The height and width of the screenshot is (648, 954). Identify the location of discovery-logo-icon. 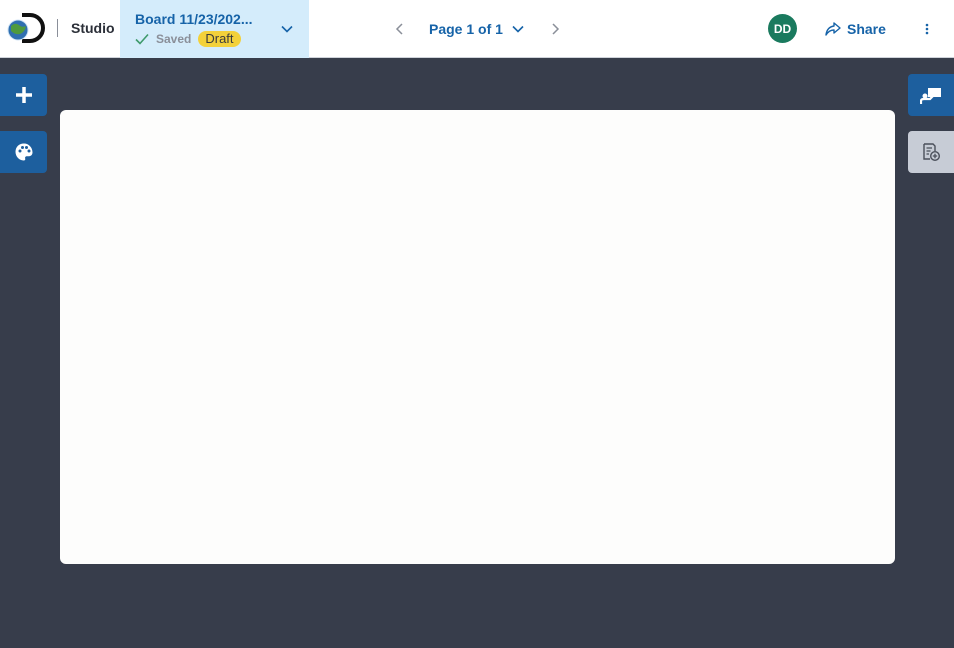
(28, 28).